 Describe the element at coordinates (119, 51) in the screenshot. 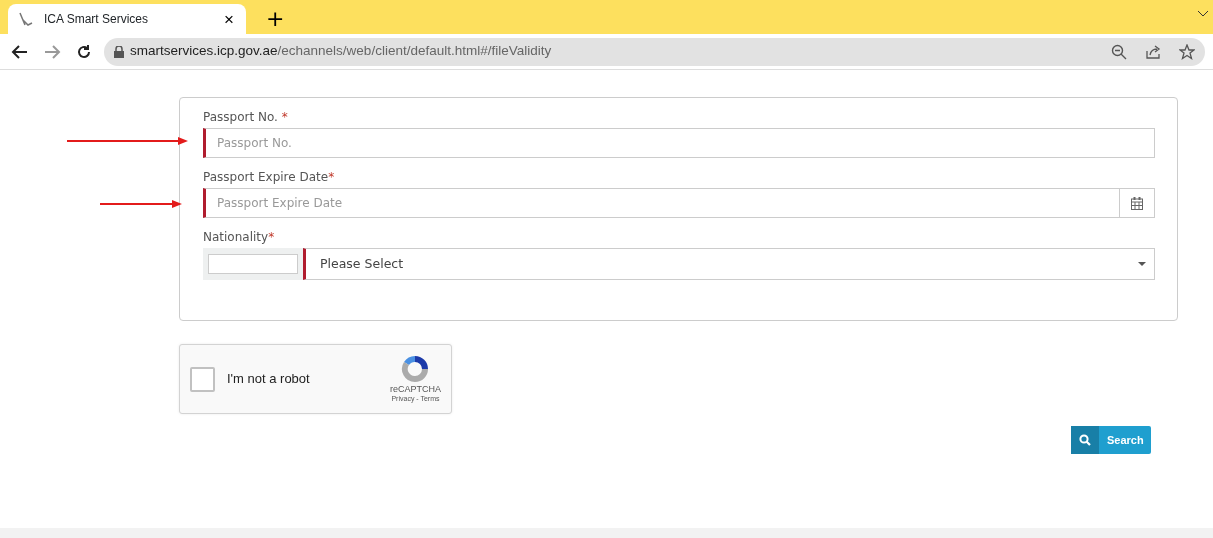

I see `lock-icon` at that location.